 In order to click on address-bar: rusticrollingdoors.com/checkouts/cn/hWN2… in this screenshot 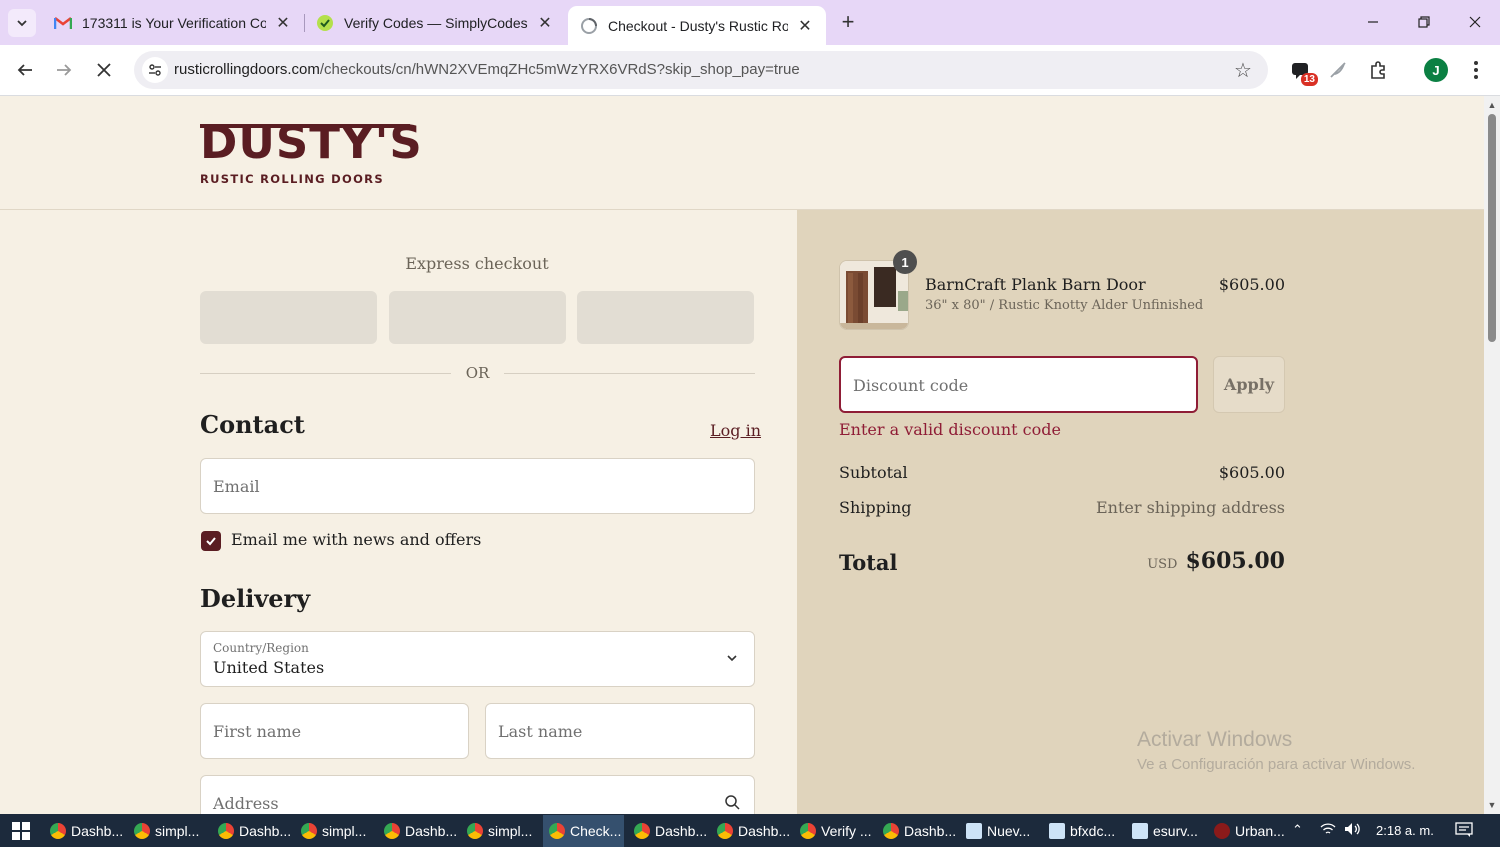, I will do `click(701, 70)`.